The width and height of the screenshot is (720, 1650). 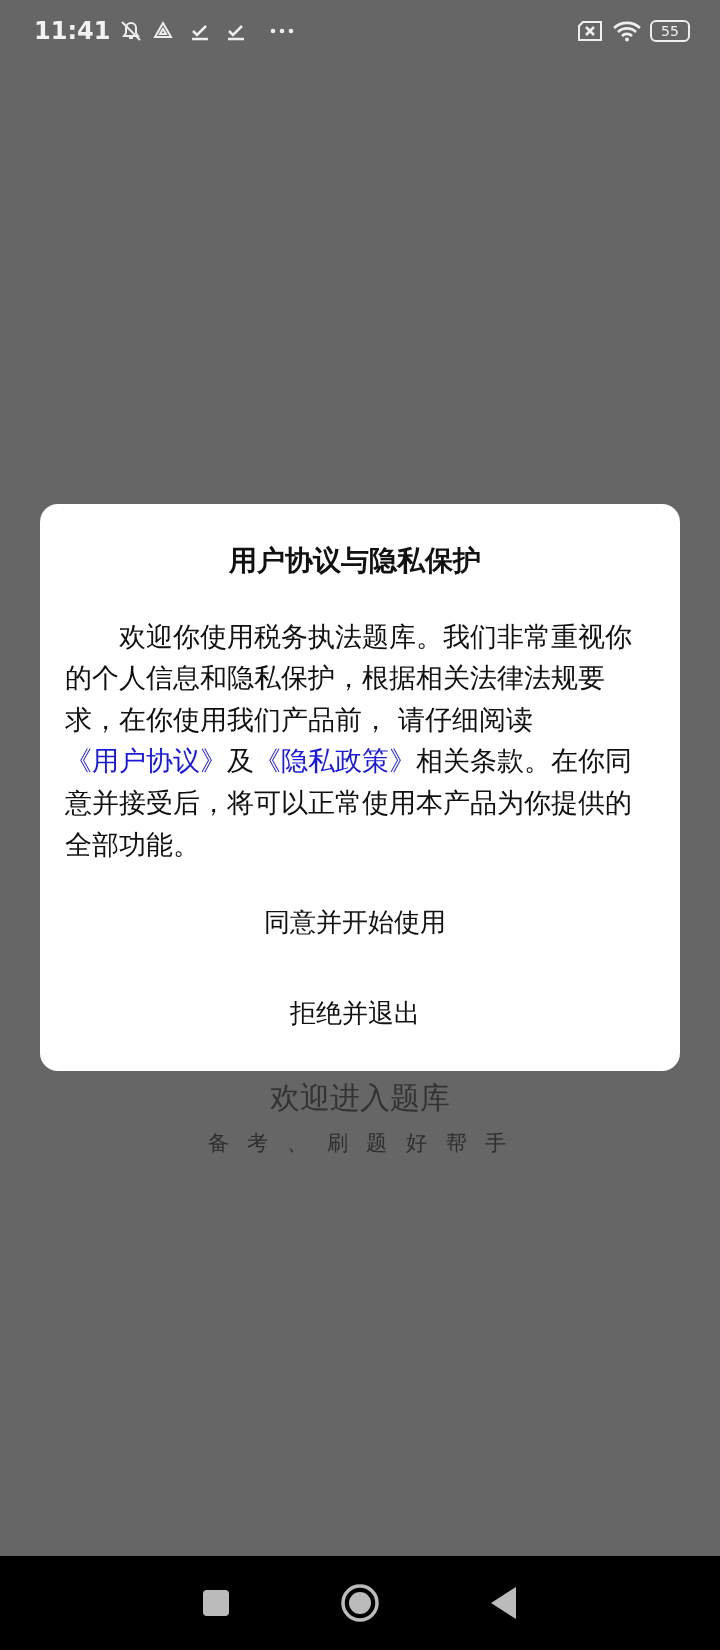 What do you see at coordinates (670, 31) in the screenshot?
I see `battery-icon: 55` at bounding box center [670, 31].